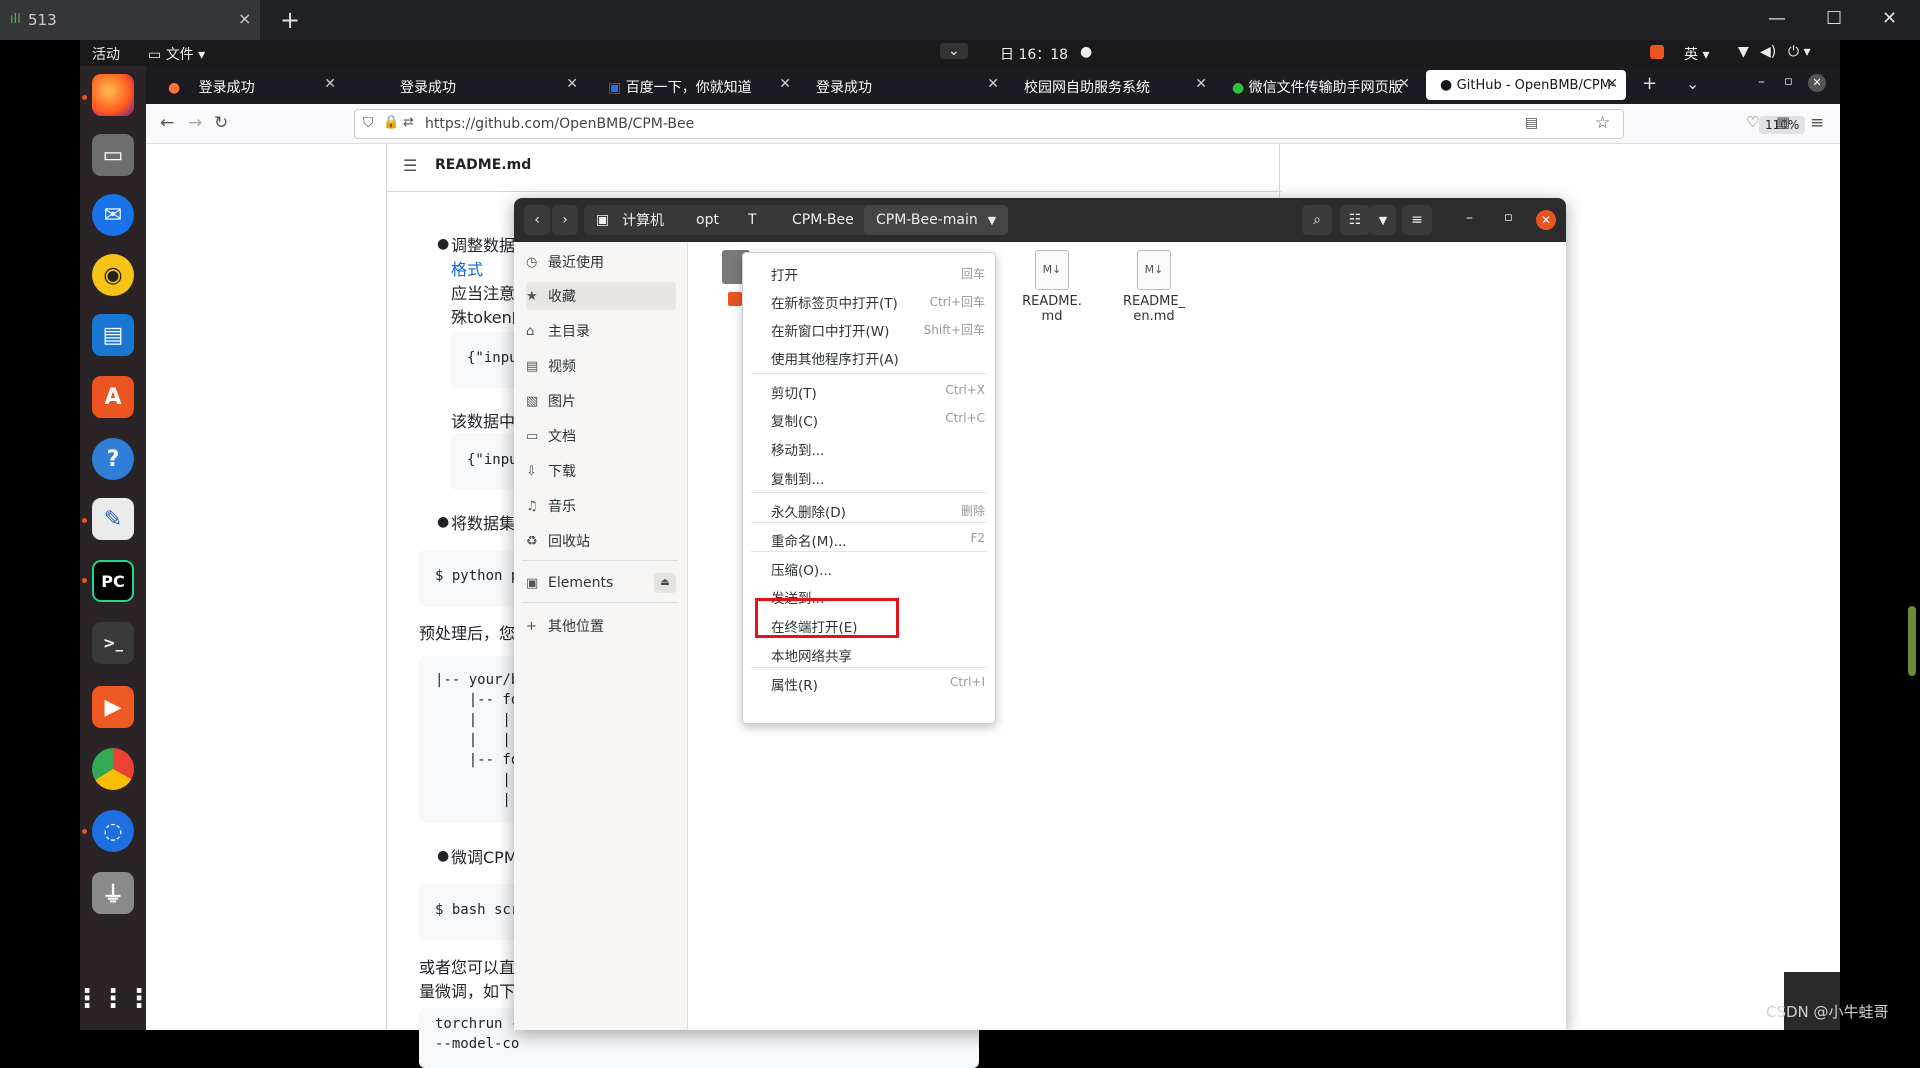 This screenshot has height=1068, width=1920. Describe the element at coordinates (1034, 54) in the screenshot. I see `clock: 日 16：18` at that location.